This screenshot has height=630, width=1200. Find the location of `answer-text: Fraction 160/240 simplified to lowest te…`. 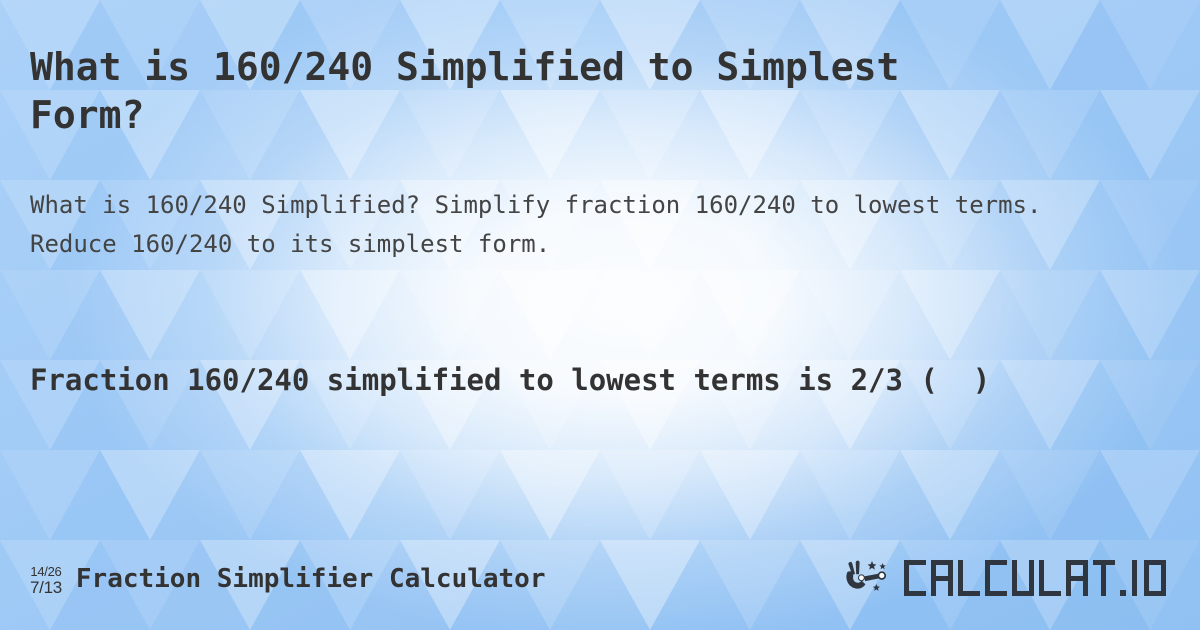

answer-text: Fraction 160/240 simplified to lowest te… is located at coordinates (510, 380).